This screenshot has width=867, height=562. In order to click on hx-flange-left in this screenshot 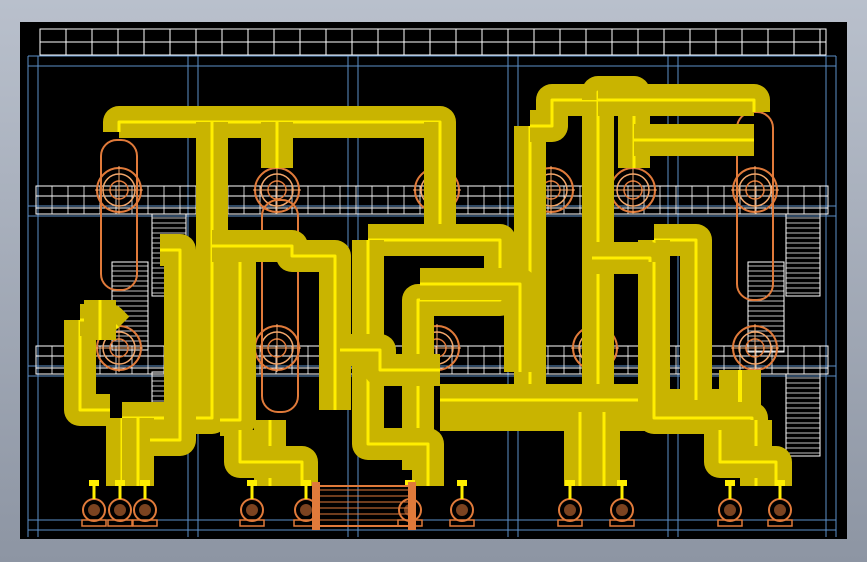, I will do `click(316, 506)`.